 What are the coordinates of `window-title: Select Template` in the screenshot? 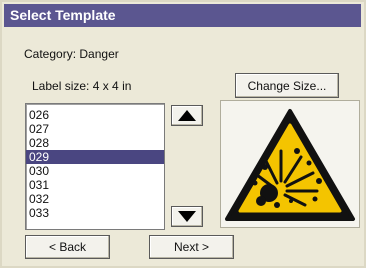 It's located at (182, 15).